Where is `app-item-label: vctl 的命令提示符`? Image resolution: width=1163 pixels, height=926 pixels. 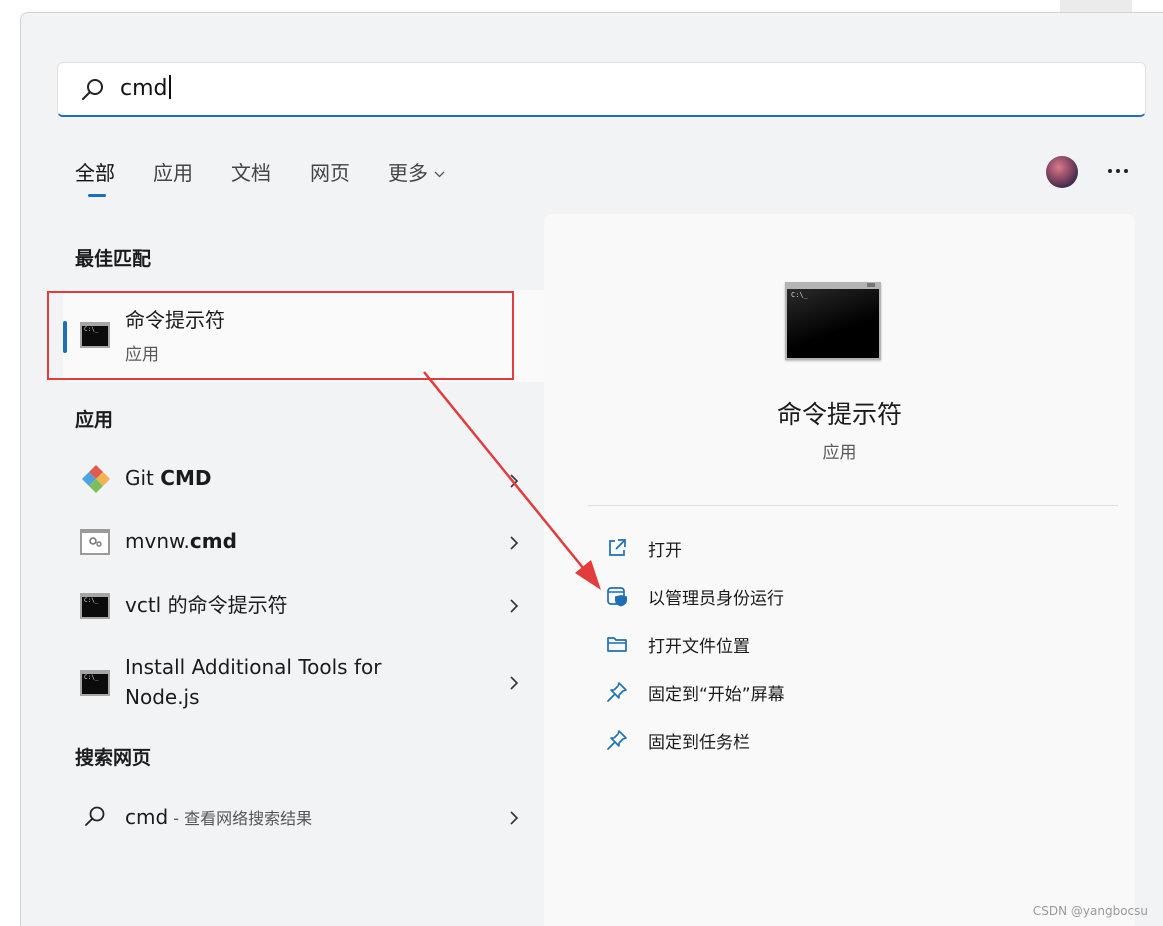
app-item-label: vctl 的命令提示符 is located at coordinates (206, 605).